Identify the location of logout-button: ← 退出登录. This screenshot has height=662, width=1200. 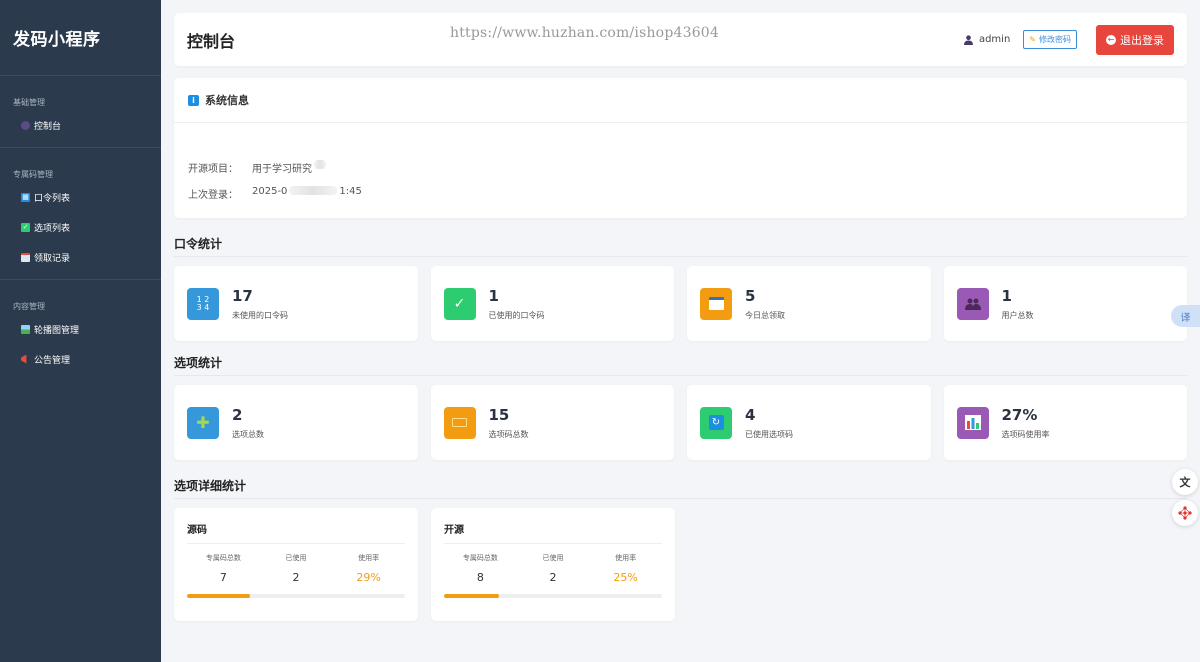
(1135, 39).